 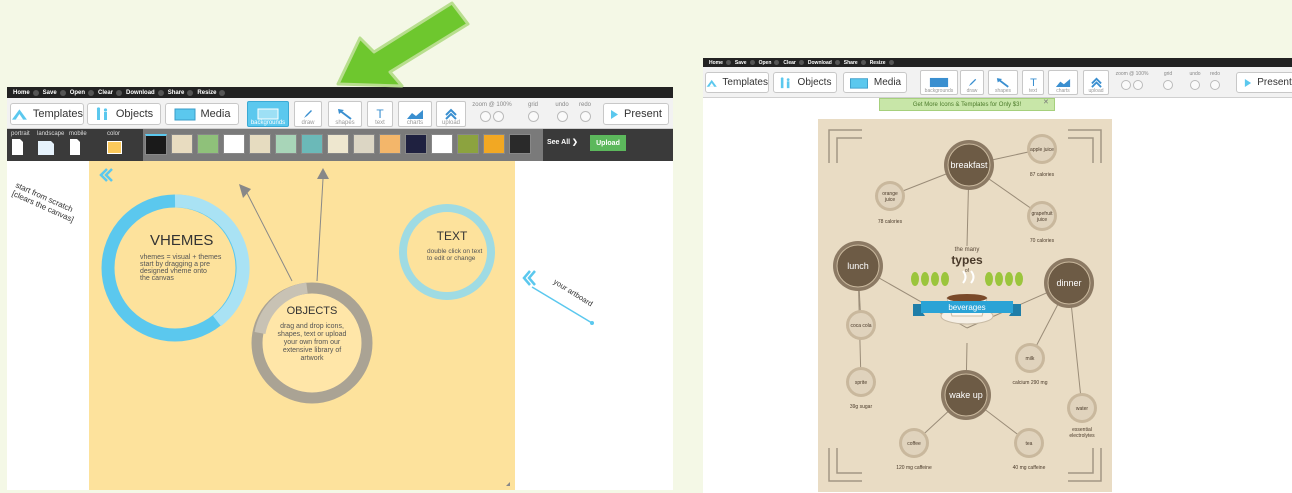 I want to click on text-text-1: double click on text, so click(x=454, y=251).